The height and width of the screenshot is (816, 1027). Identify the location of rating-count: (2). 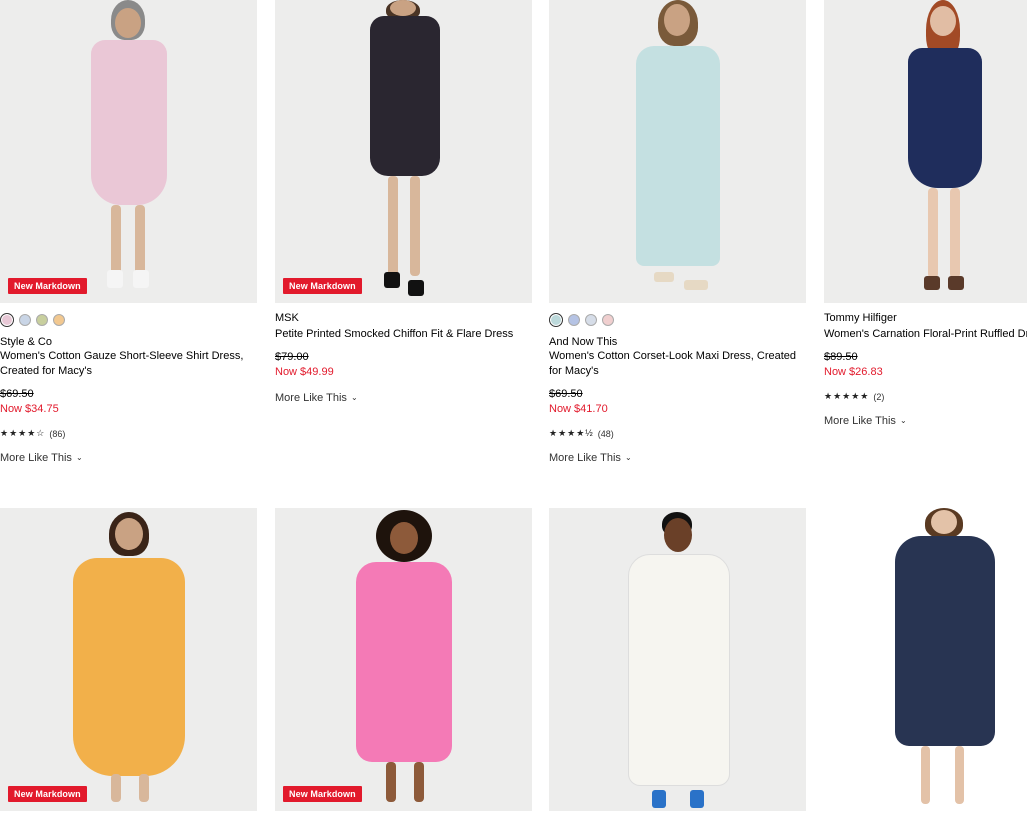
(879, 396).